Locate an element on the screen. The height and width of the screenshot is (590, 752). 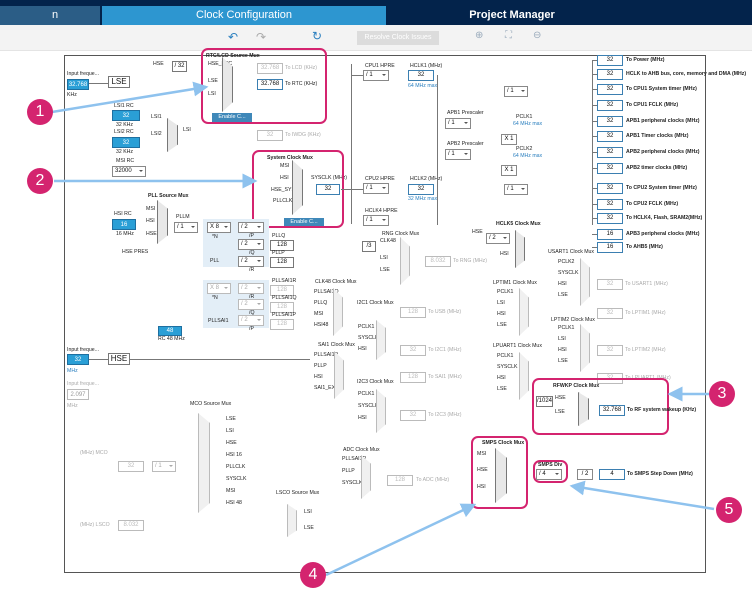
callout-4: 4 is located at coordinates (313, 575).